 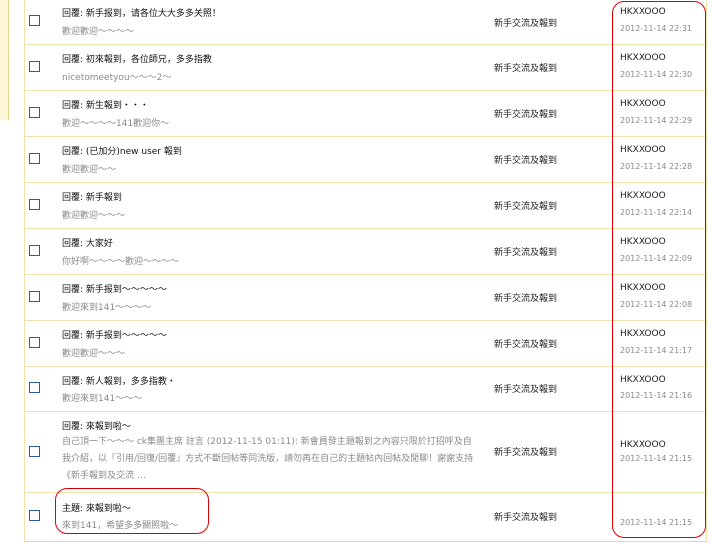 I want to click on post-title: 回覆: (已加分)new user 報到, so click(x=122, y=150).